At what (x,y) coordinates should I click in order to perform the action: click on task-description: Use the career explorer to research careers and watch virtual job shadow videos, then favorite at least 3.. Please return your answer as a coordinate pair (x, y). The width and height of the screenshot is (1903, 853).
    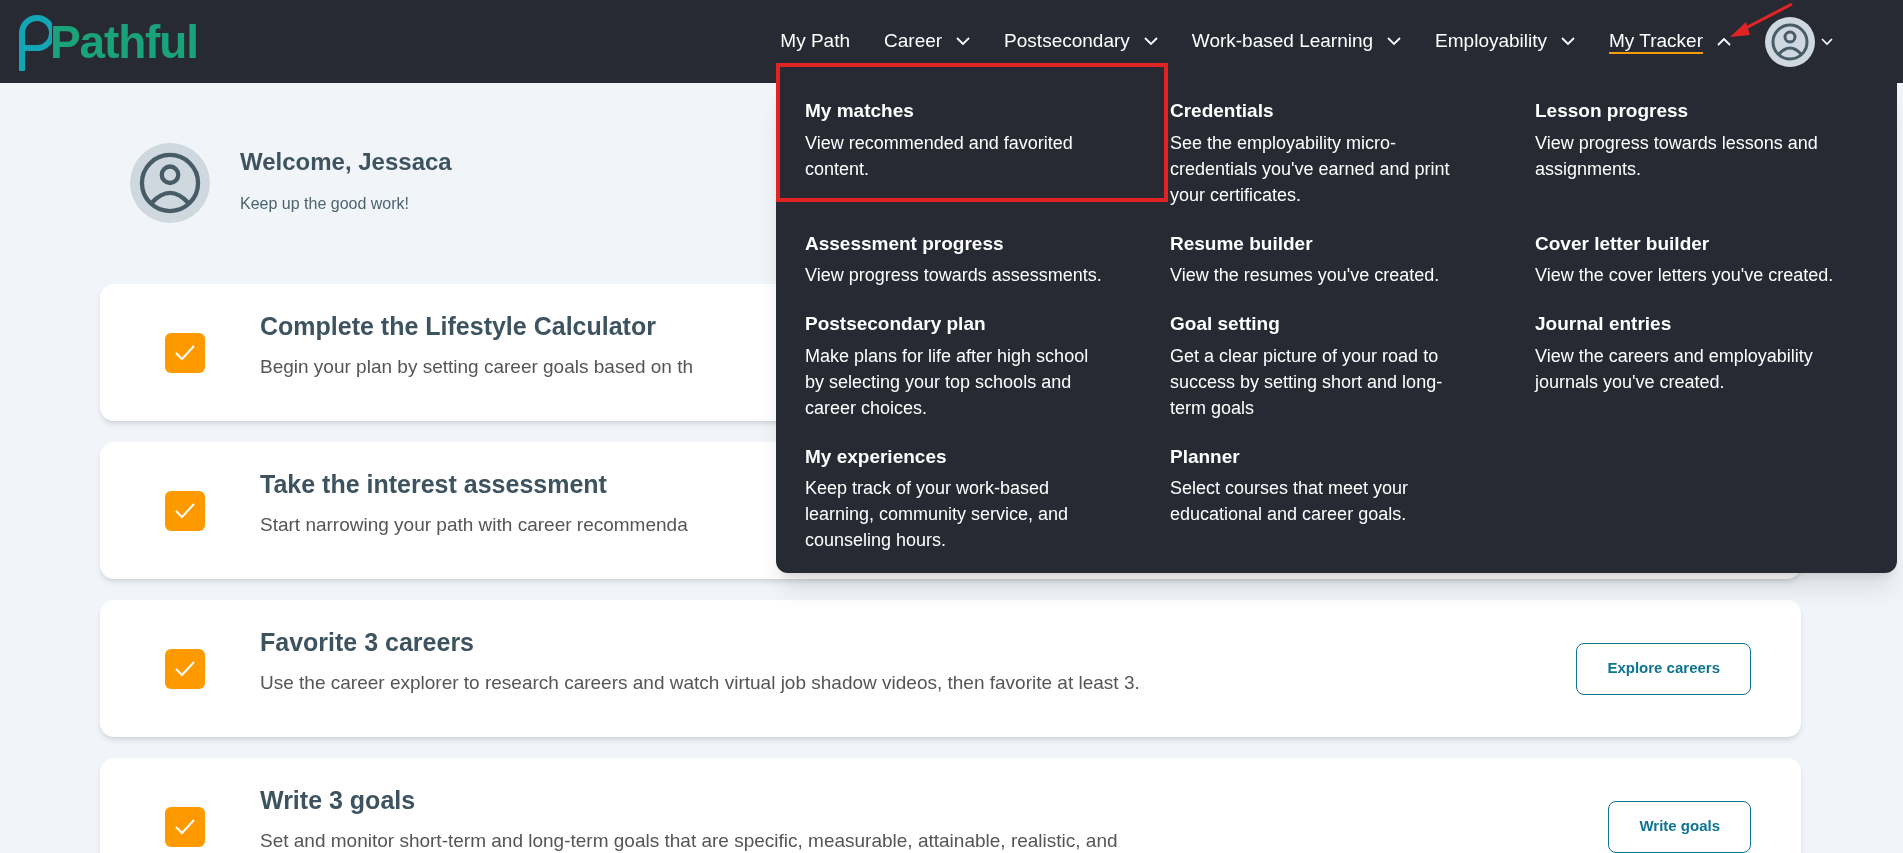
    Looking at the image, I should click on (700, 683).